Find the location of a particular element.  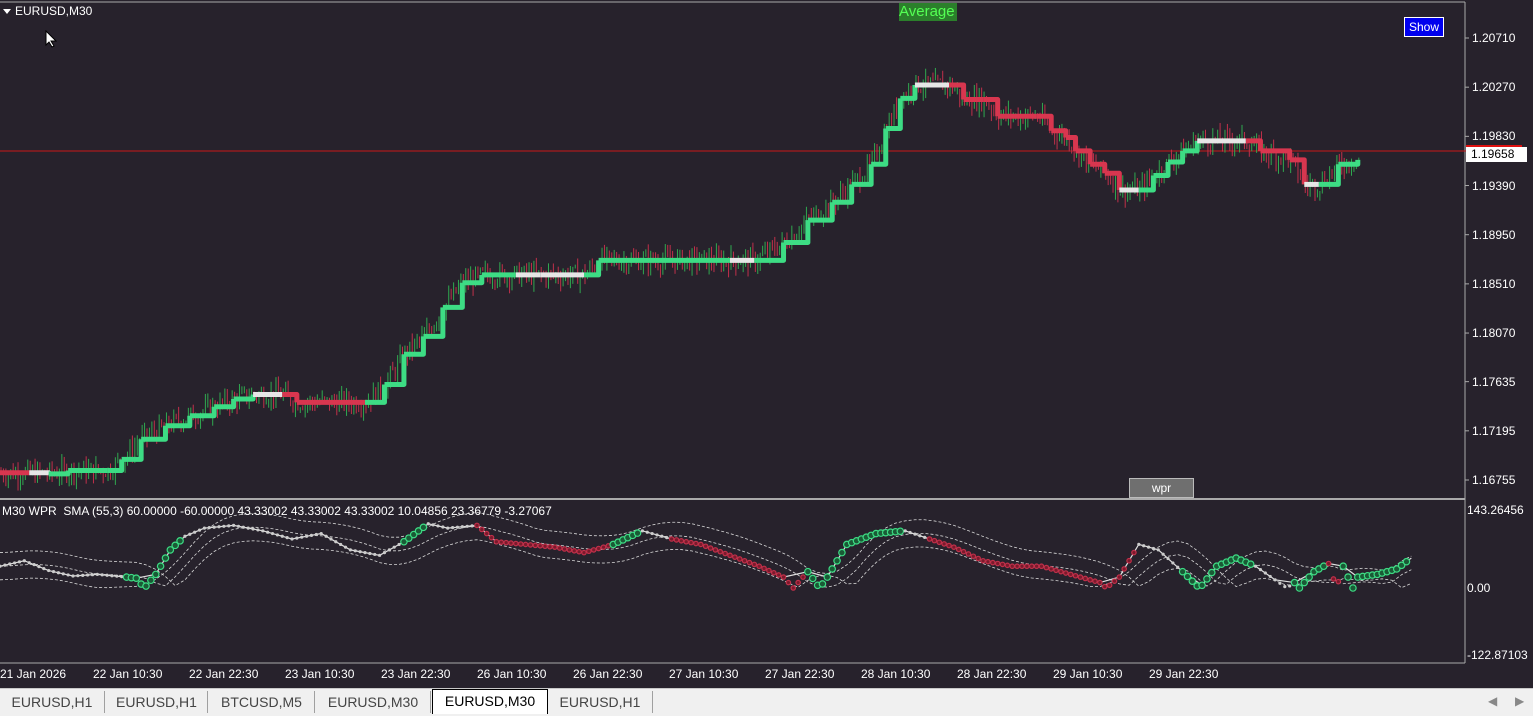

price-tick-label: 1.20270 is located at coordinates (1494, 87).